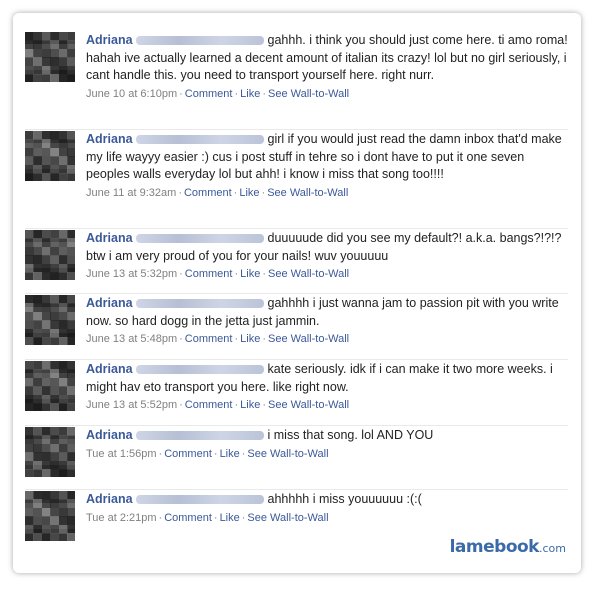 Image resolution: width=600 pixels, height=591 pixels. Describe the element at coordinates (552, 548) in the screenshot. I see `brand-tld: .com` at that location.